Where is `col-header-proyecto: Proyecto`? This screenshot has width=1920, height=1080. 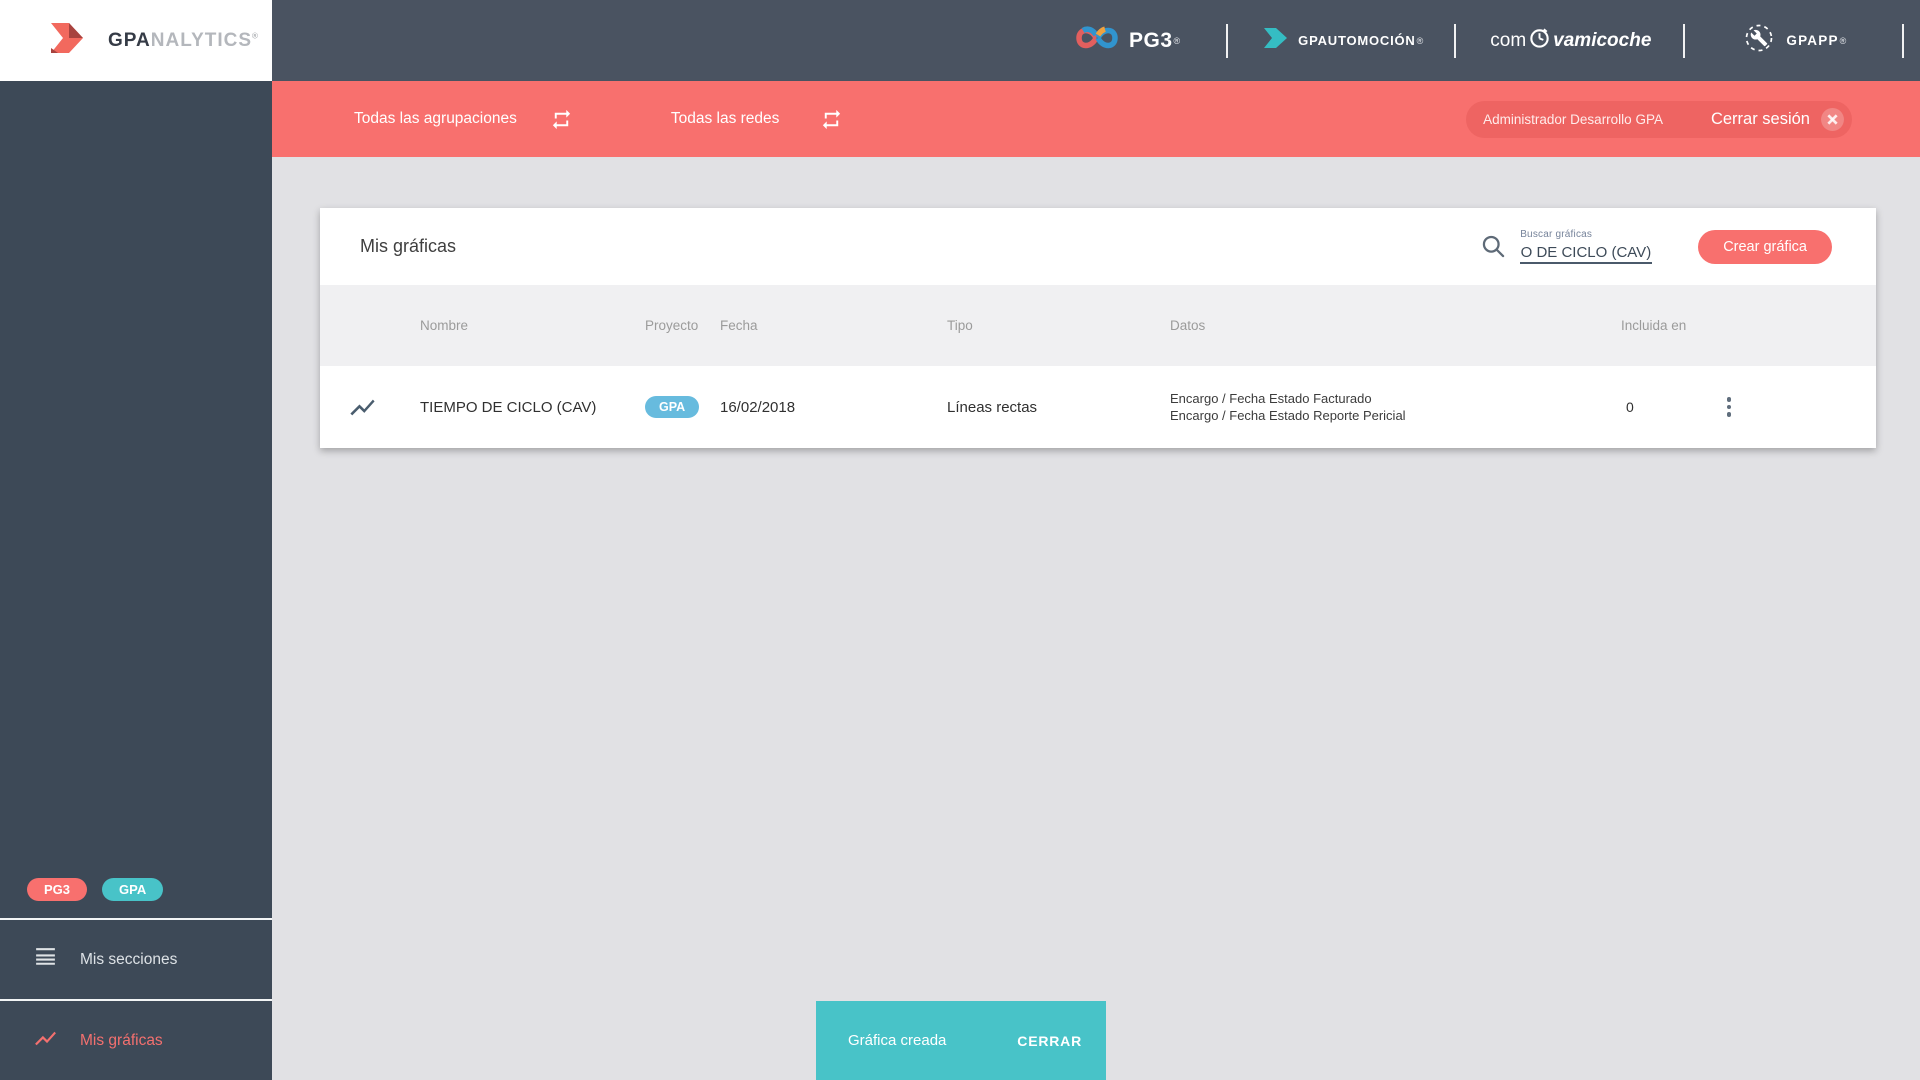 col-header-proyecto: Proyecto is located at coordinates (672, 325).